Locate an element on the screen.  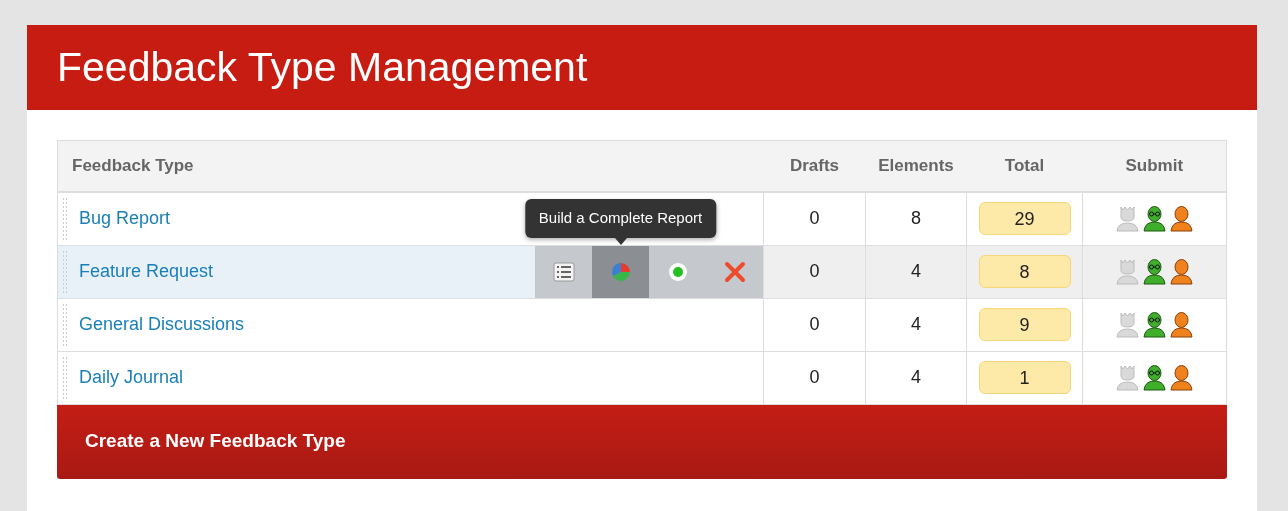
total-count: 29 is located at coordinates (1024, 218).